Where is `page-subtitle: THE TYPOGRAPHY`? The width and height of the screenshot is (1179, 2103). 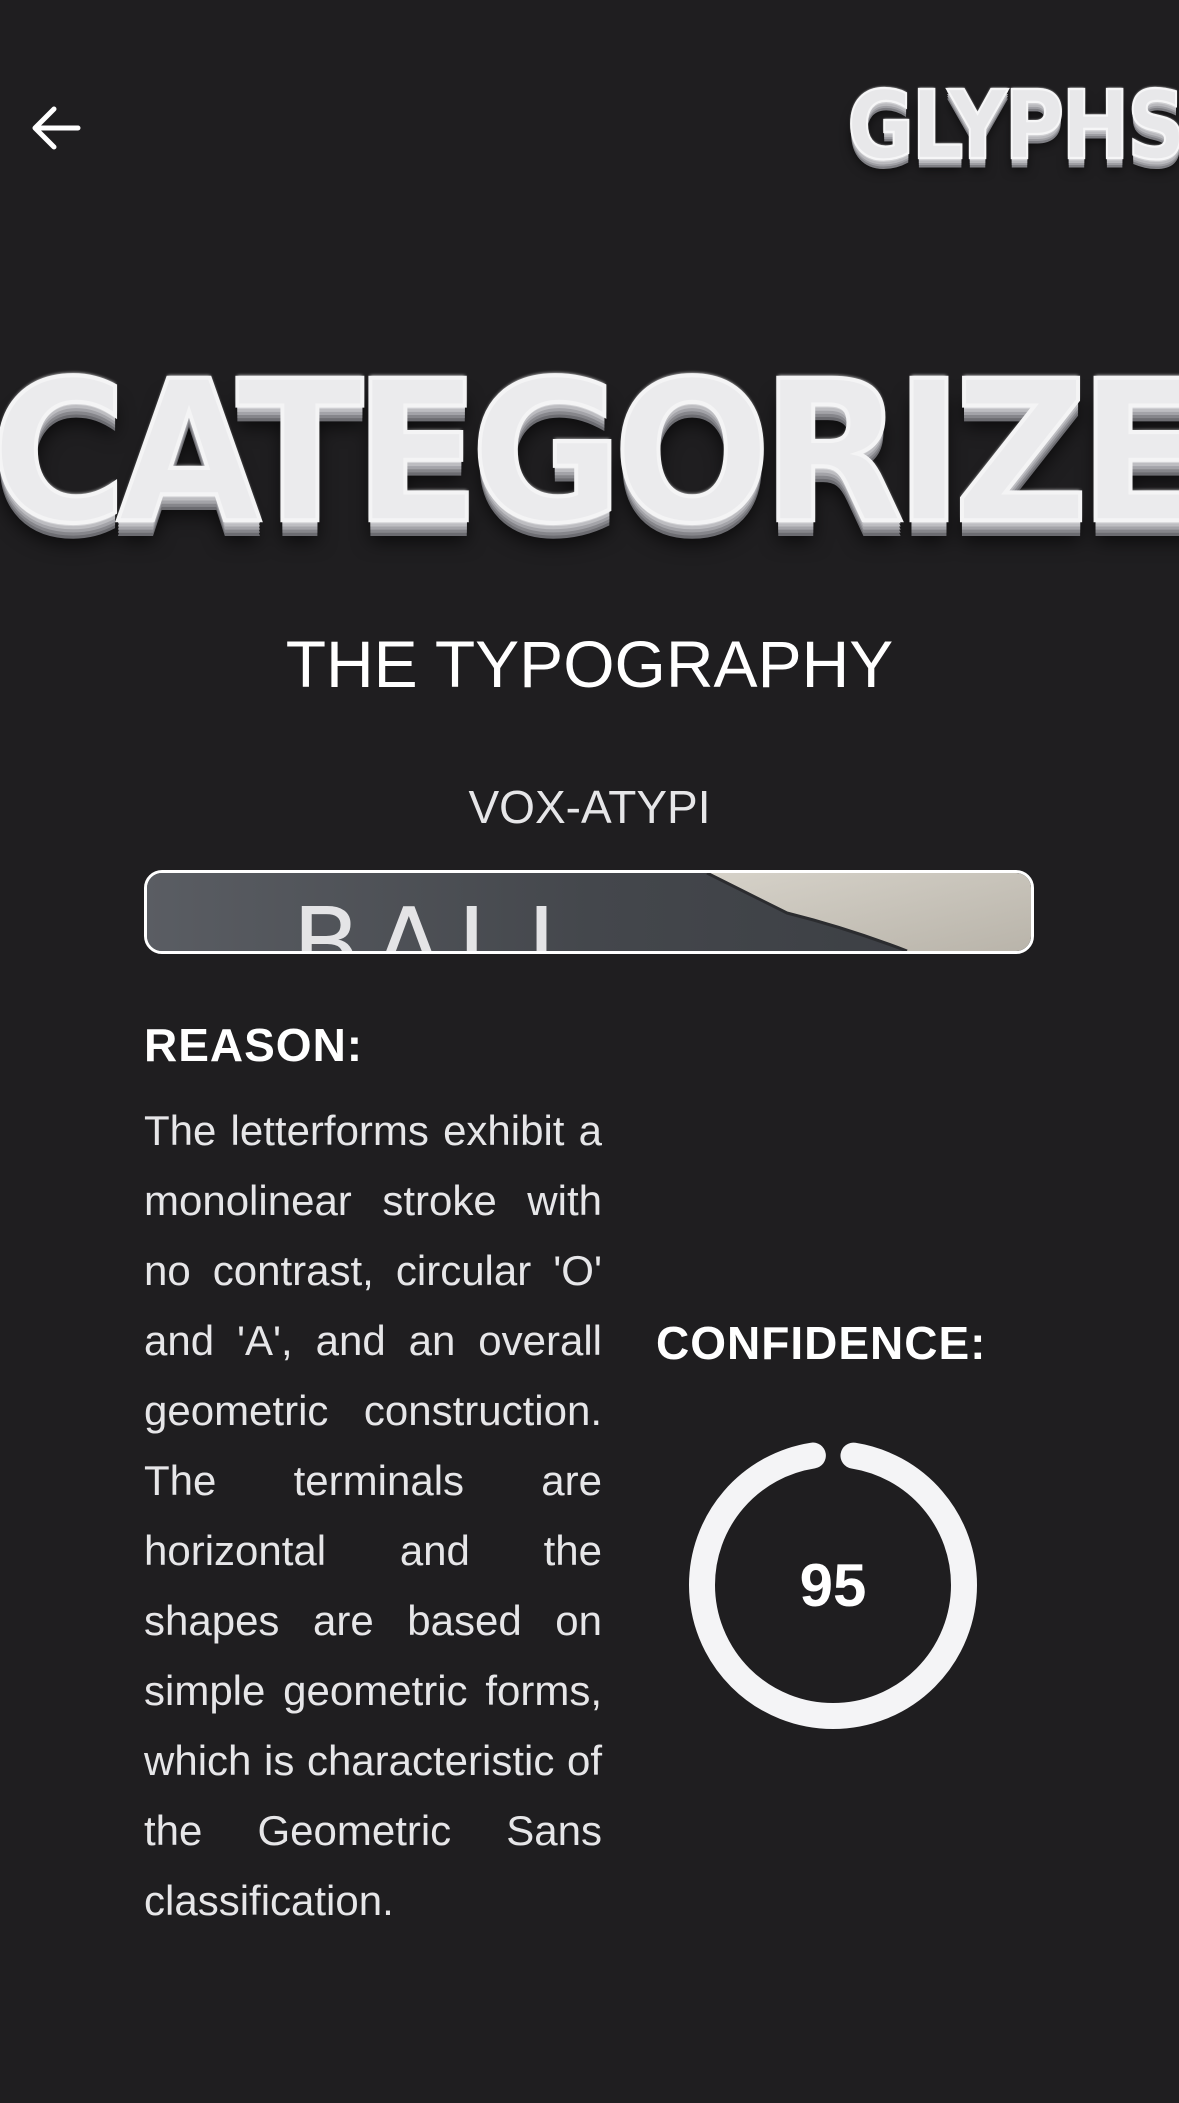 page-subtitle: THE TYPOGRAPHY is located at coordinates (589, 664).